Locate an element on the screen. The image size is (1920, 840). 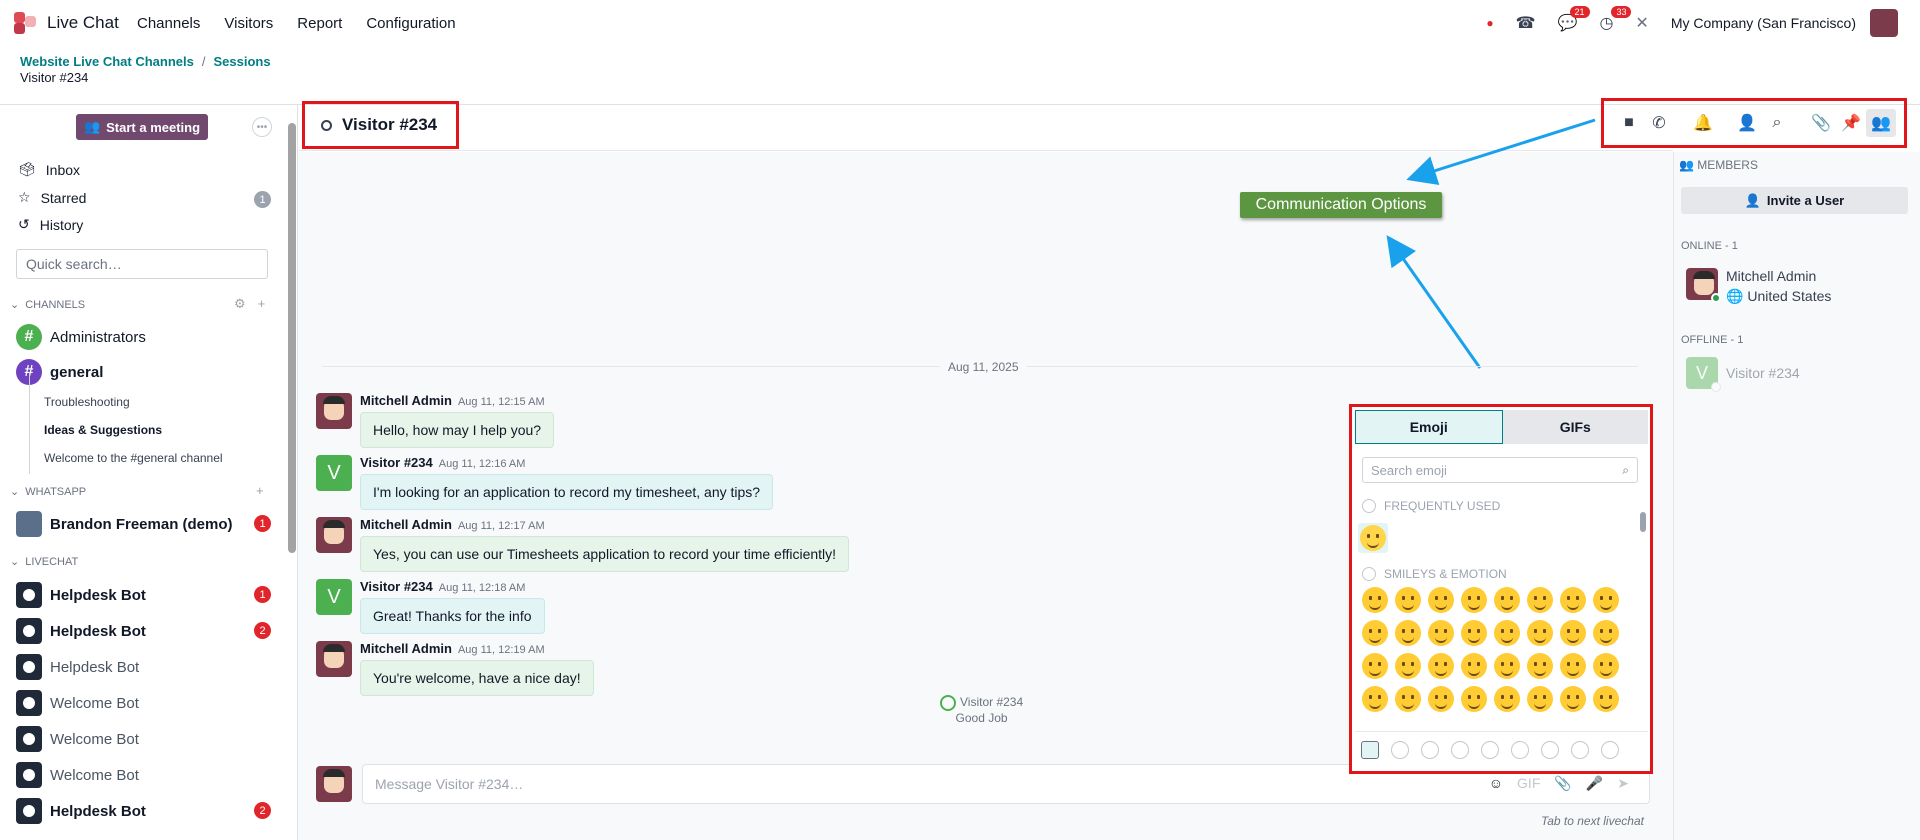
message-time: Aug 11, 12:17 AM is located at coordinates (501, 526).